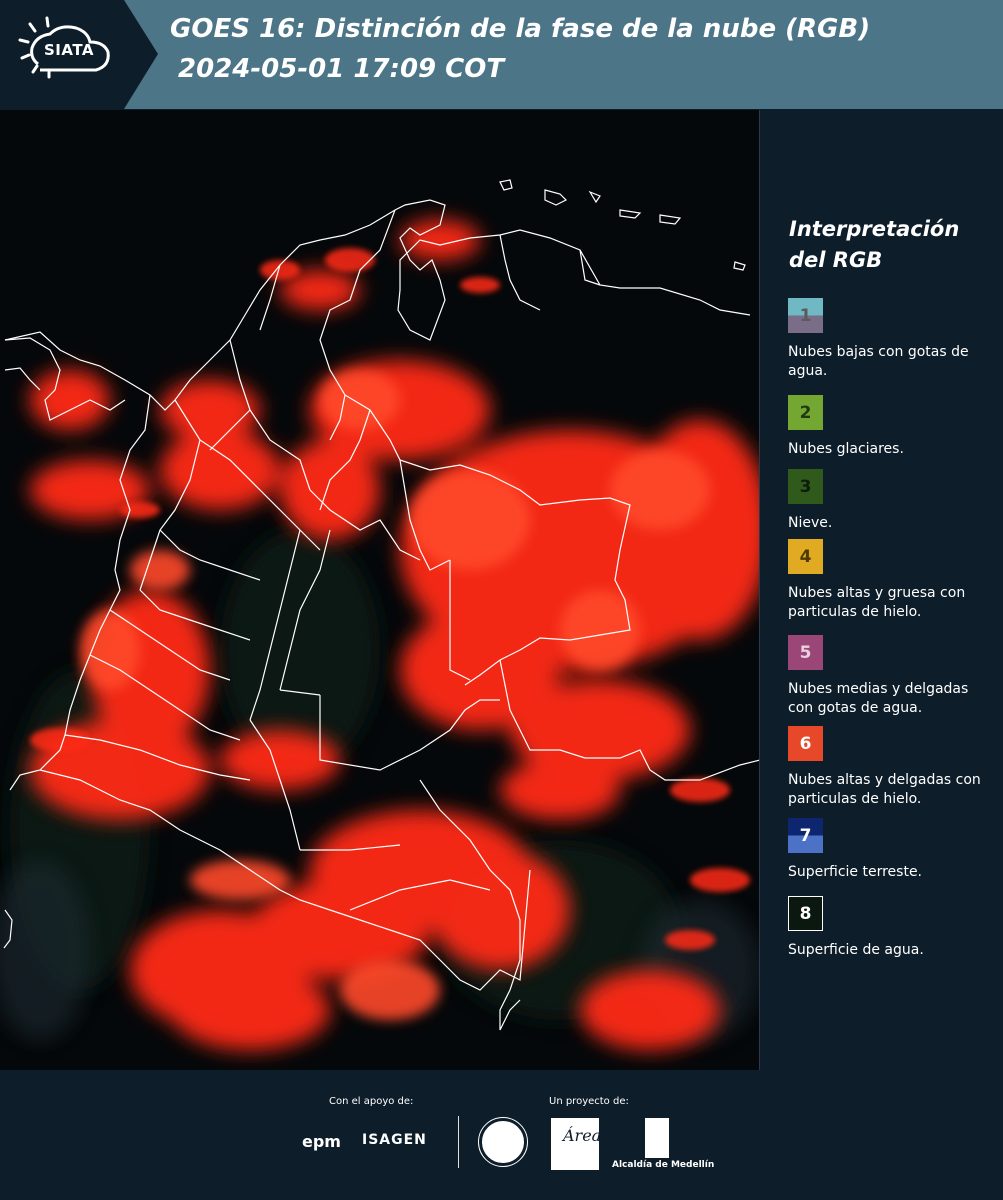  I want to click on legend-swatch-7: 7, so click(805, 835).